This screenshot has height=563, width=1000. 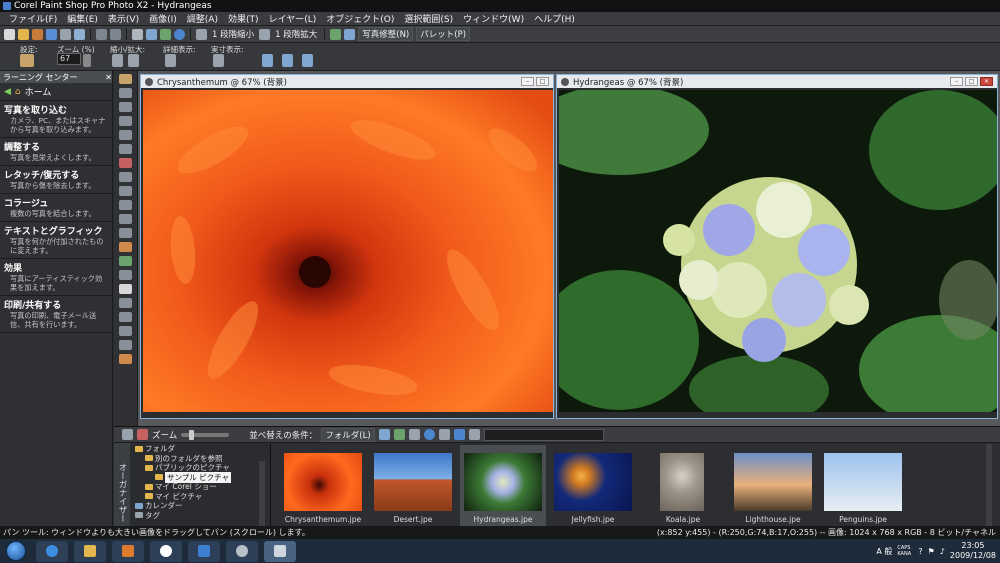 I want to click on fix-photo-icon, so click(x=399, y=434).